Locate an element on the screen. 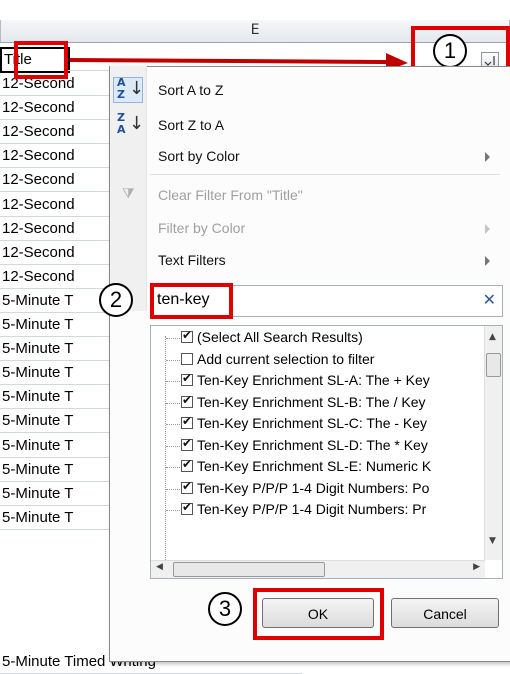 The width and height of the screenshot is (510, 674). list-item: Add current selection to filter is located at coordinates (316, 360).